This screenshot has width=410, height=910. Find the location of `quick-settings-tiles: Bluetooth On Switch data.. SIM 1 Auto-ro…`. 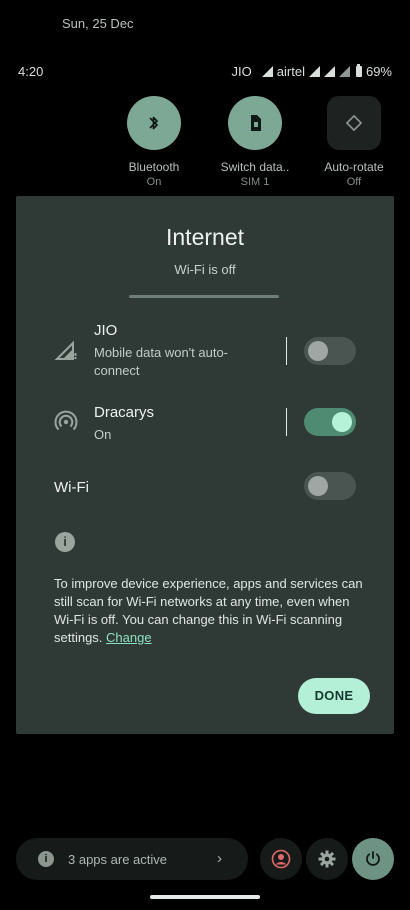

quick-settings-tiles: Bluetooth On Switch data.. SIM 1 Auto-ro… is located at coordinates (205, 146).